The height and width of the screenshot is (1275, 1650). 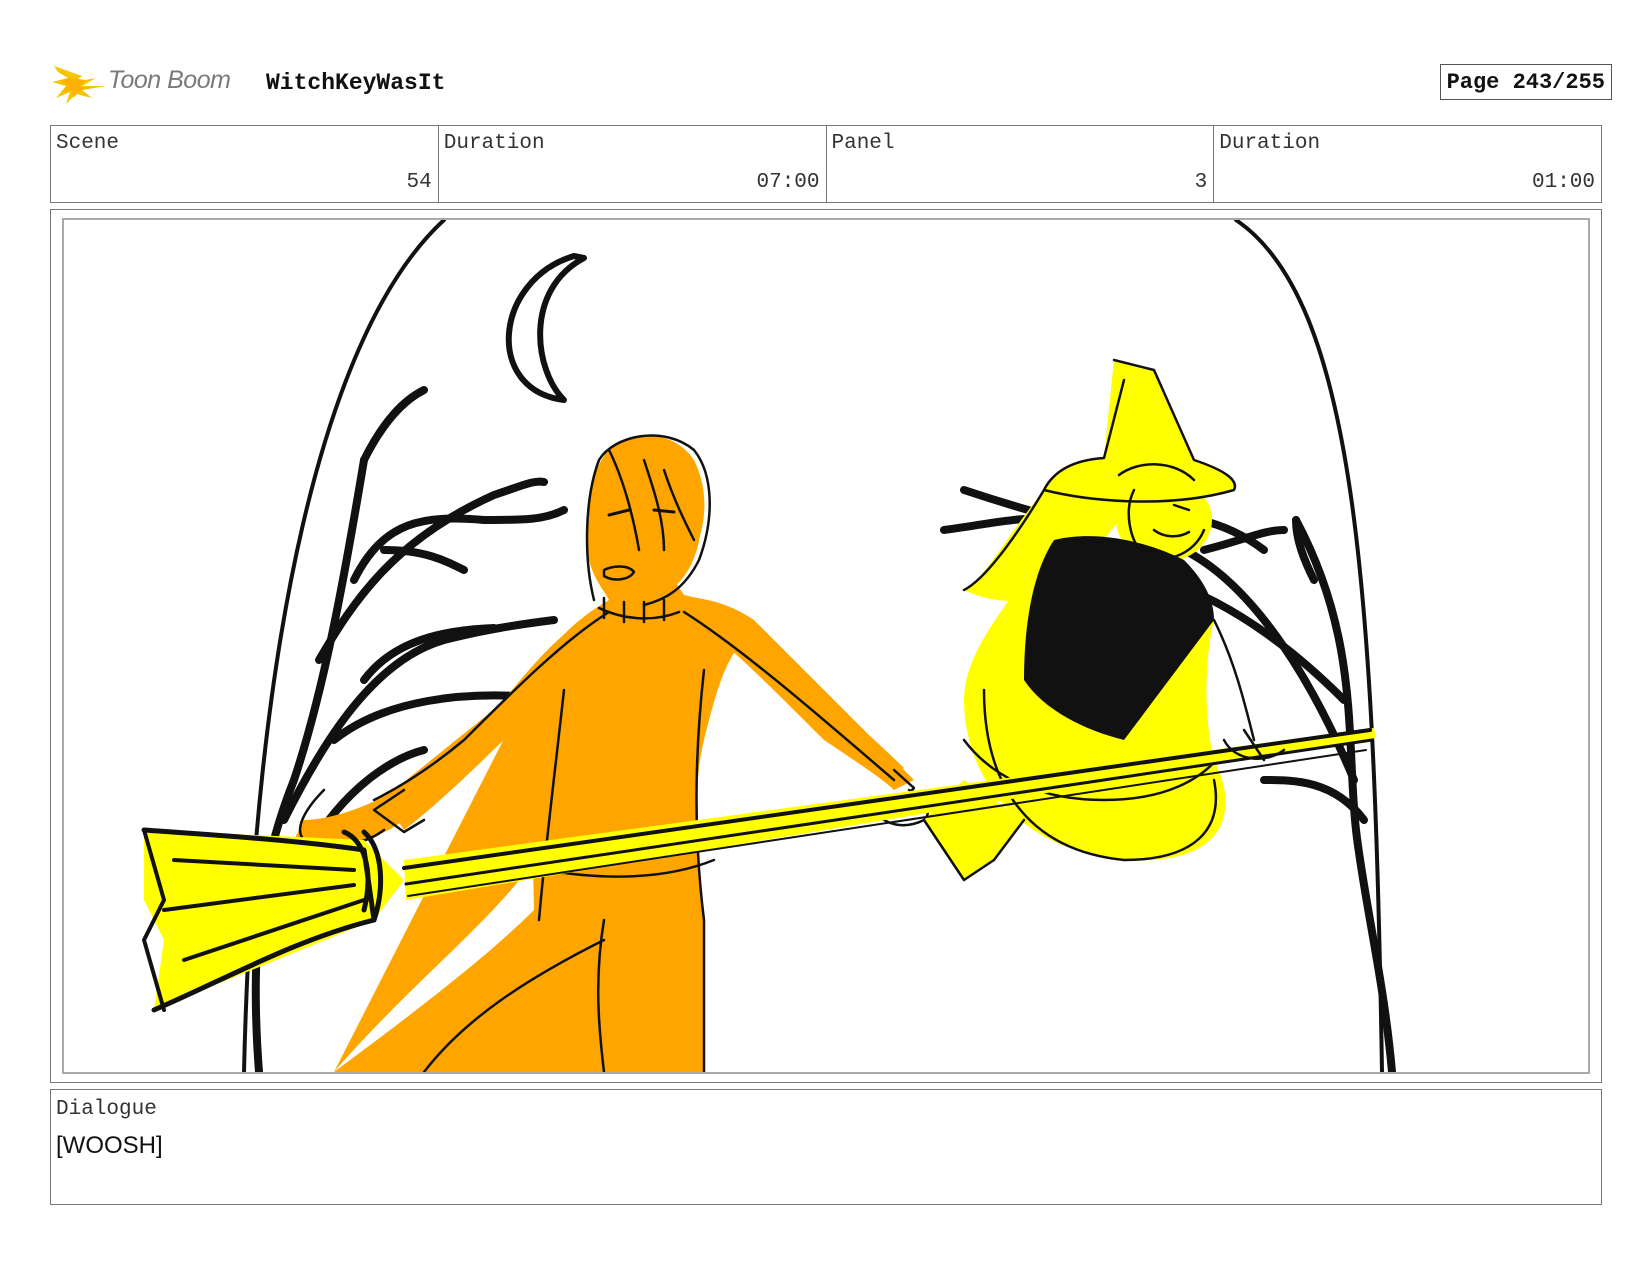 What do you see at coordinates (245, 164) in the screenshot?
I see `scene-cell: Scene 54` at bounding box center [245, 164].